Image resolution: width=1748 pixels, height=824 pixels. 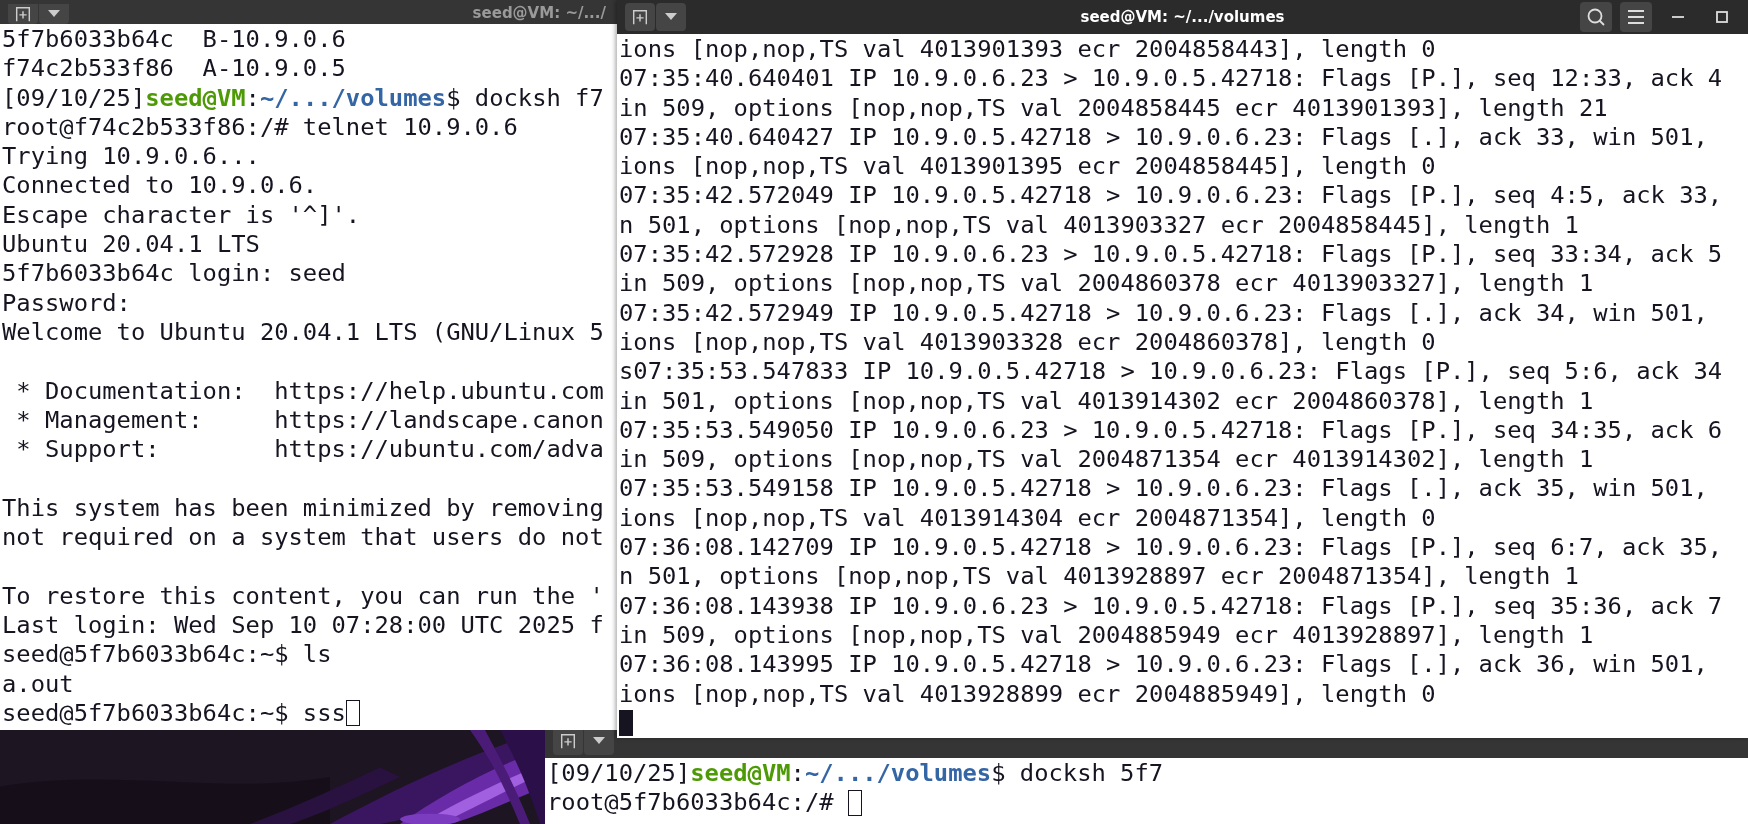 I want to click on terminal-line: * Management: https://landscape.canon, so click(x=310, y=420).